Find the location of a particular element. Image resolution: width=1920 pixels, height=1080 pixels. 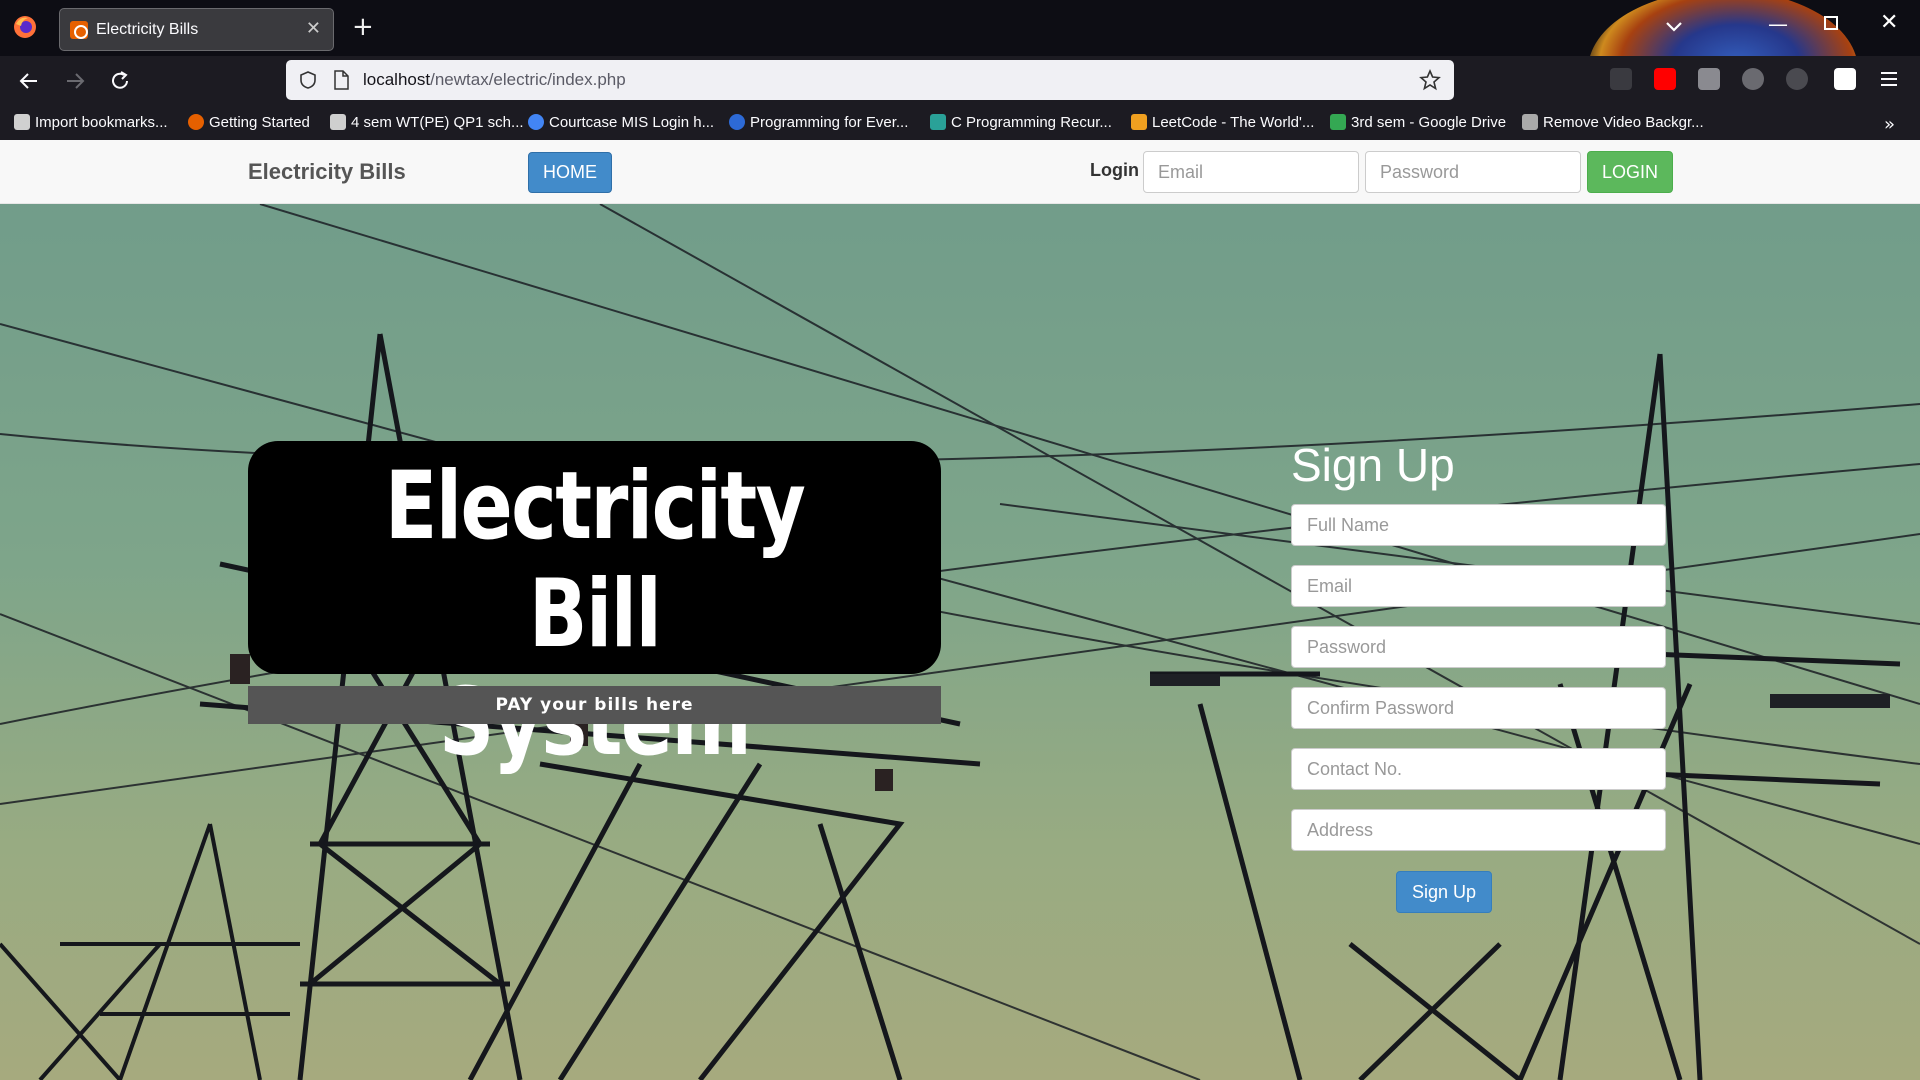

google-drive-icon is located at coordinates (1338, 122).